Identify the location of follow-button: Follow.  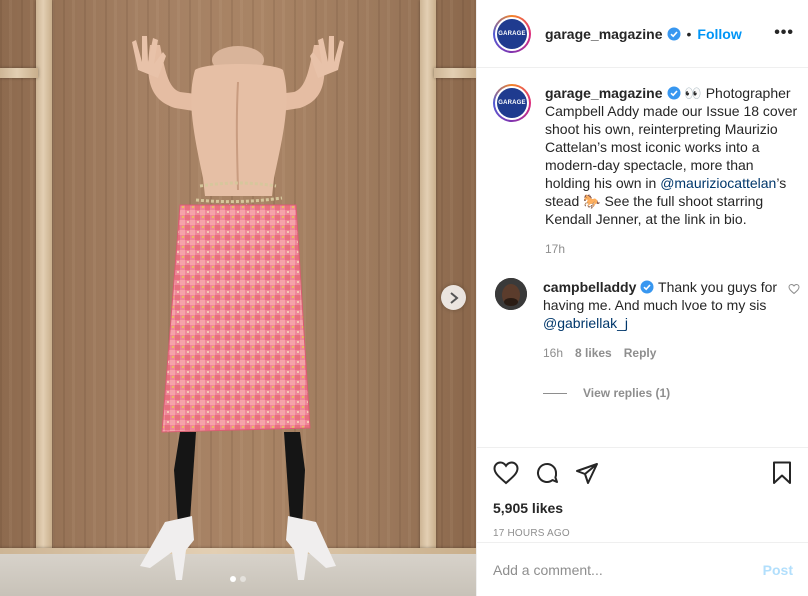
(719, 34).